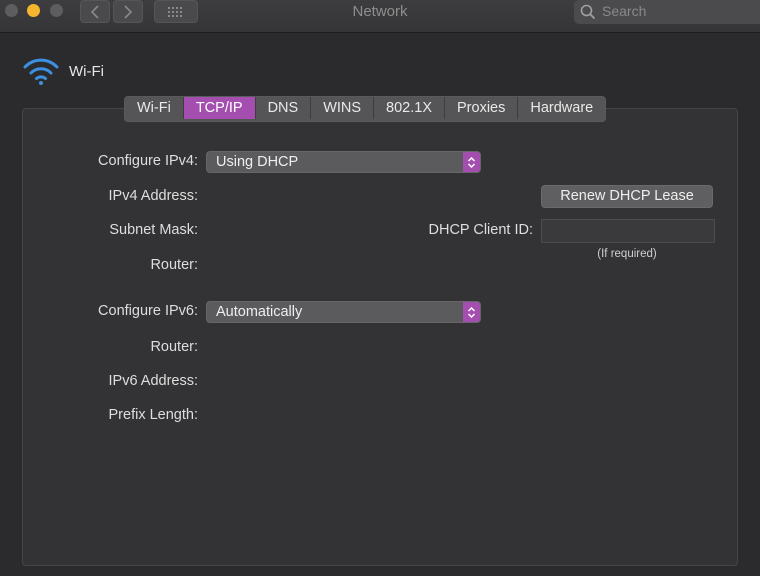 The width and height of the screenshot is (760, 576). I want to click on subnet-mask-label: Subnet Mask:, so click(153, 230).